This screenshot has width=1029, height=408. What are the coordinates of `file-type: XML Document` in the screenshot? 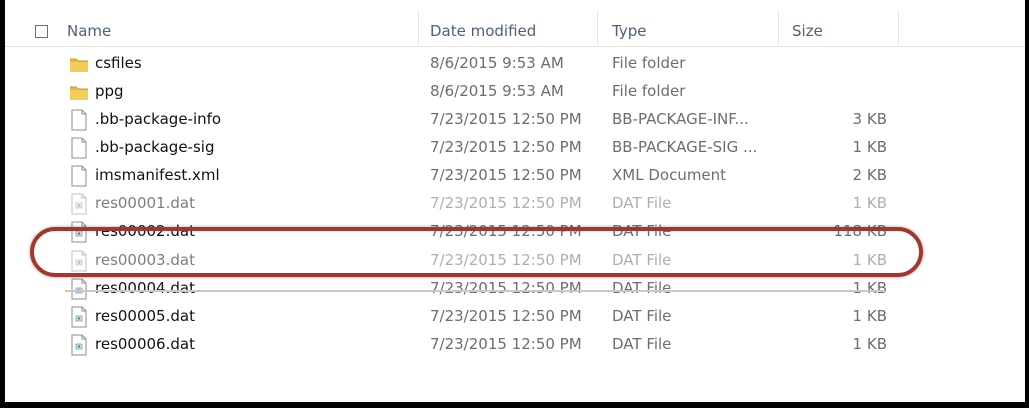 It's located at (669, 175).